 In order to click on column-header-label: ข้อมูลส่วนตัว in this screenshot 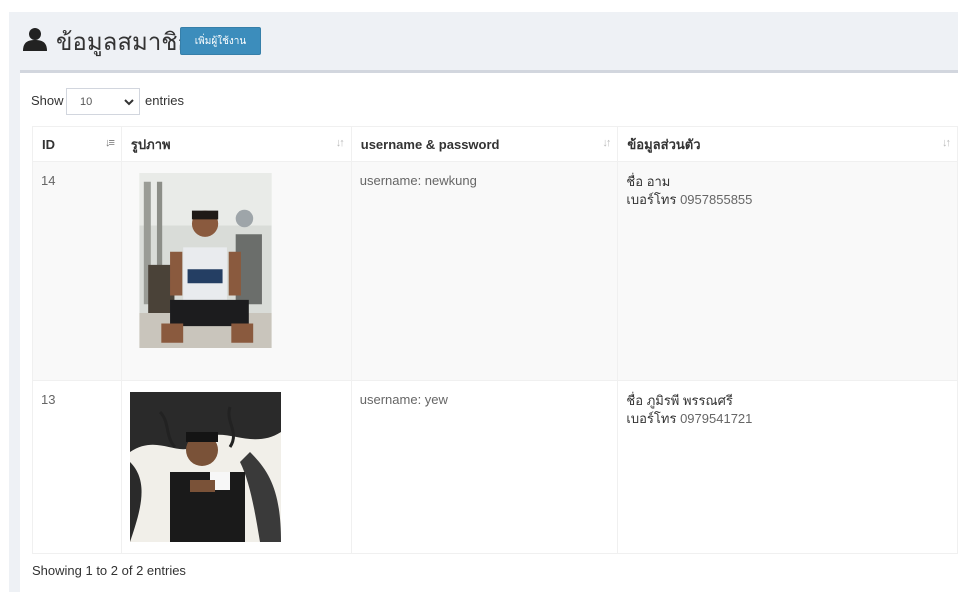, I will do `click(664, 144)`.